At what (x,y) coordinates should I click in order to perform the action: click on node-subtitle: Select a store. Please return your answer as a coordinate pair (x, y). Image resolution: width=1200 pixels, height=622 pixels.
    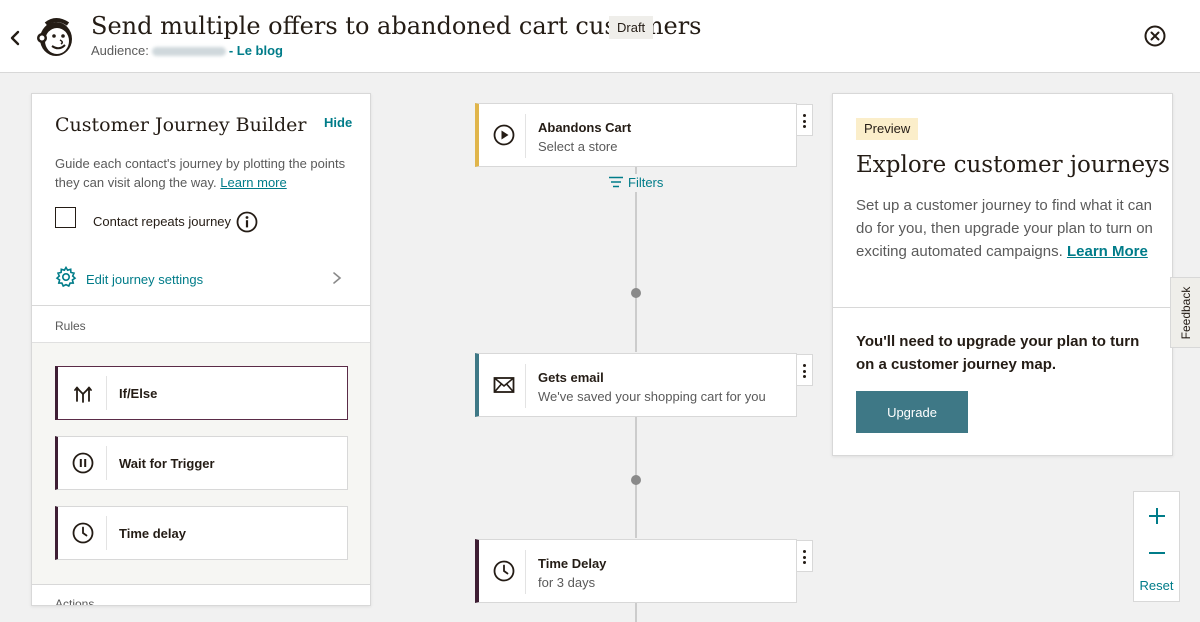
    Looking at the image, I should click on (578, 146).